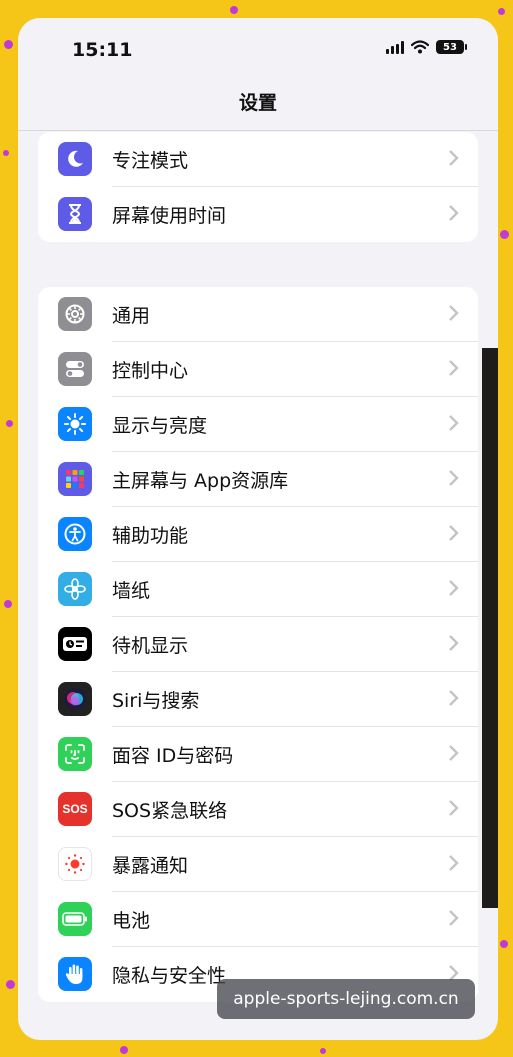  I want to click on settings-row-label: 控制中心, so click(150, 371).